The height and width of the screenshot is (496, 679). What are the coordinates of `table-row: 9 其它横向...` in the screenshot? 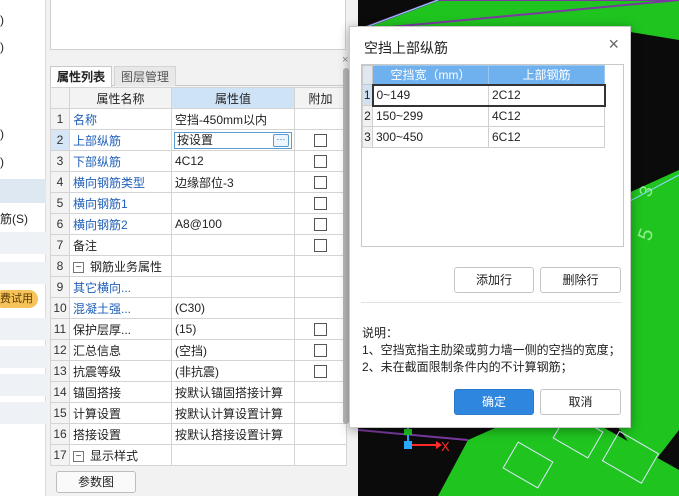 It's located at (198, 287).